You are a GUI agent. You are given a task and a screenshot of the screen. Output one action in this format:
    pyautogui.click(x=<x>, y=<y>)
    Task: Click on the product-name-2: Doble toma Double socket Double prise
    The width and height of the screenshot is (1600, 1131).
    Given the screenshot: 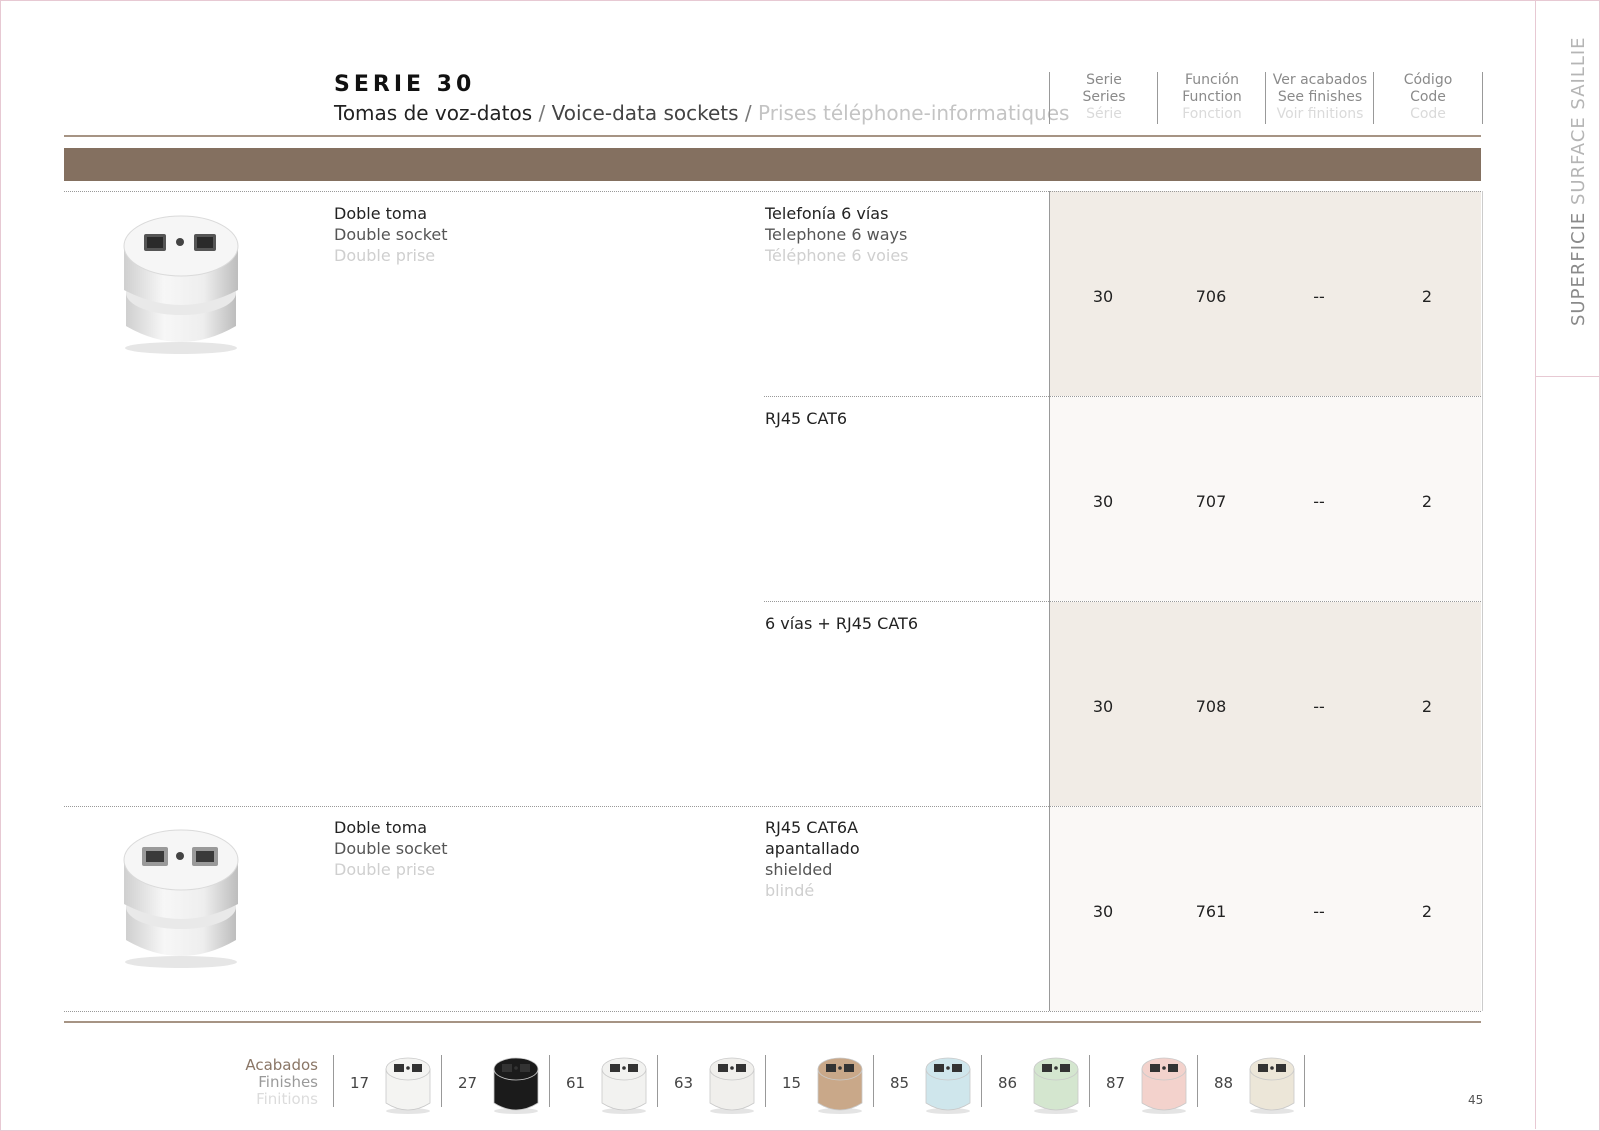 What is the action you would take?
    pyautogui.click(x=391, y=848)
    